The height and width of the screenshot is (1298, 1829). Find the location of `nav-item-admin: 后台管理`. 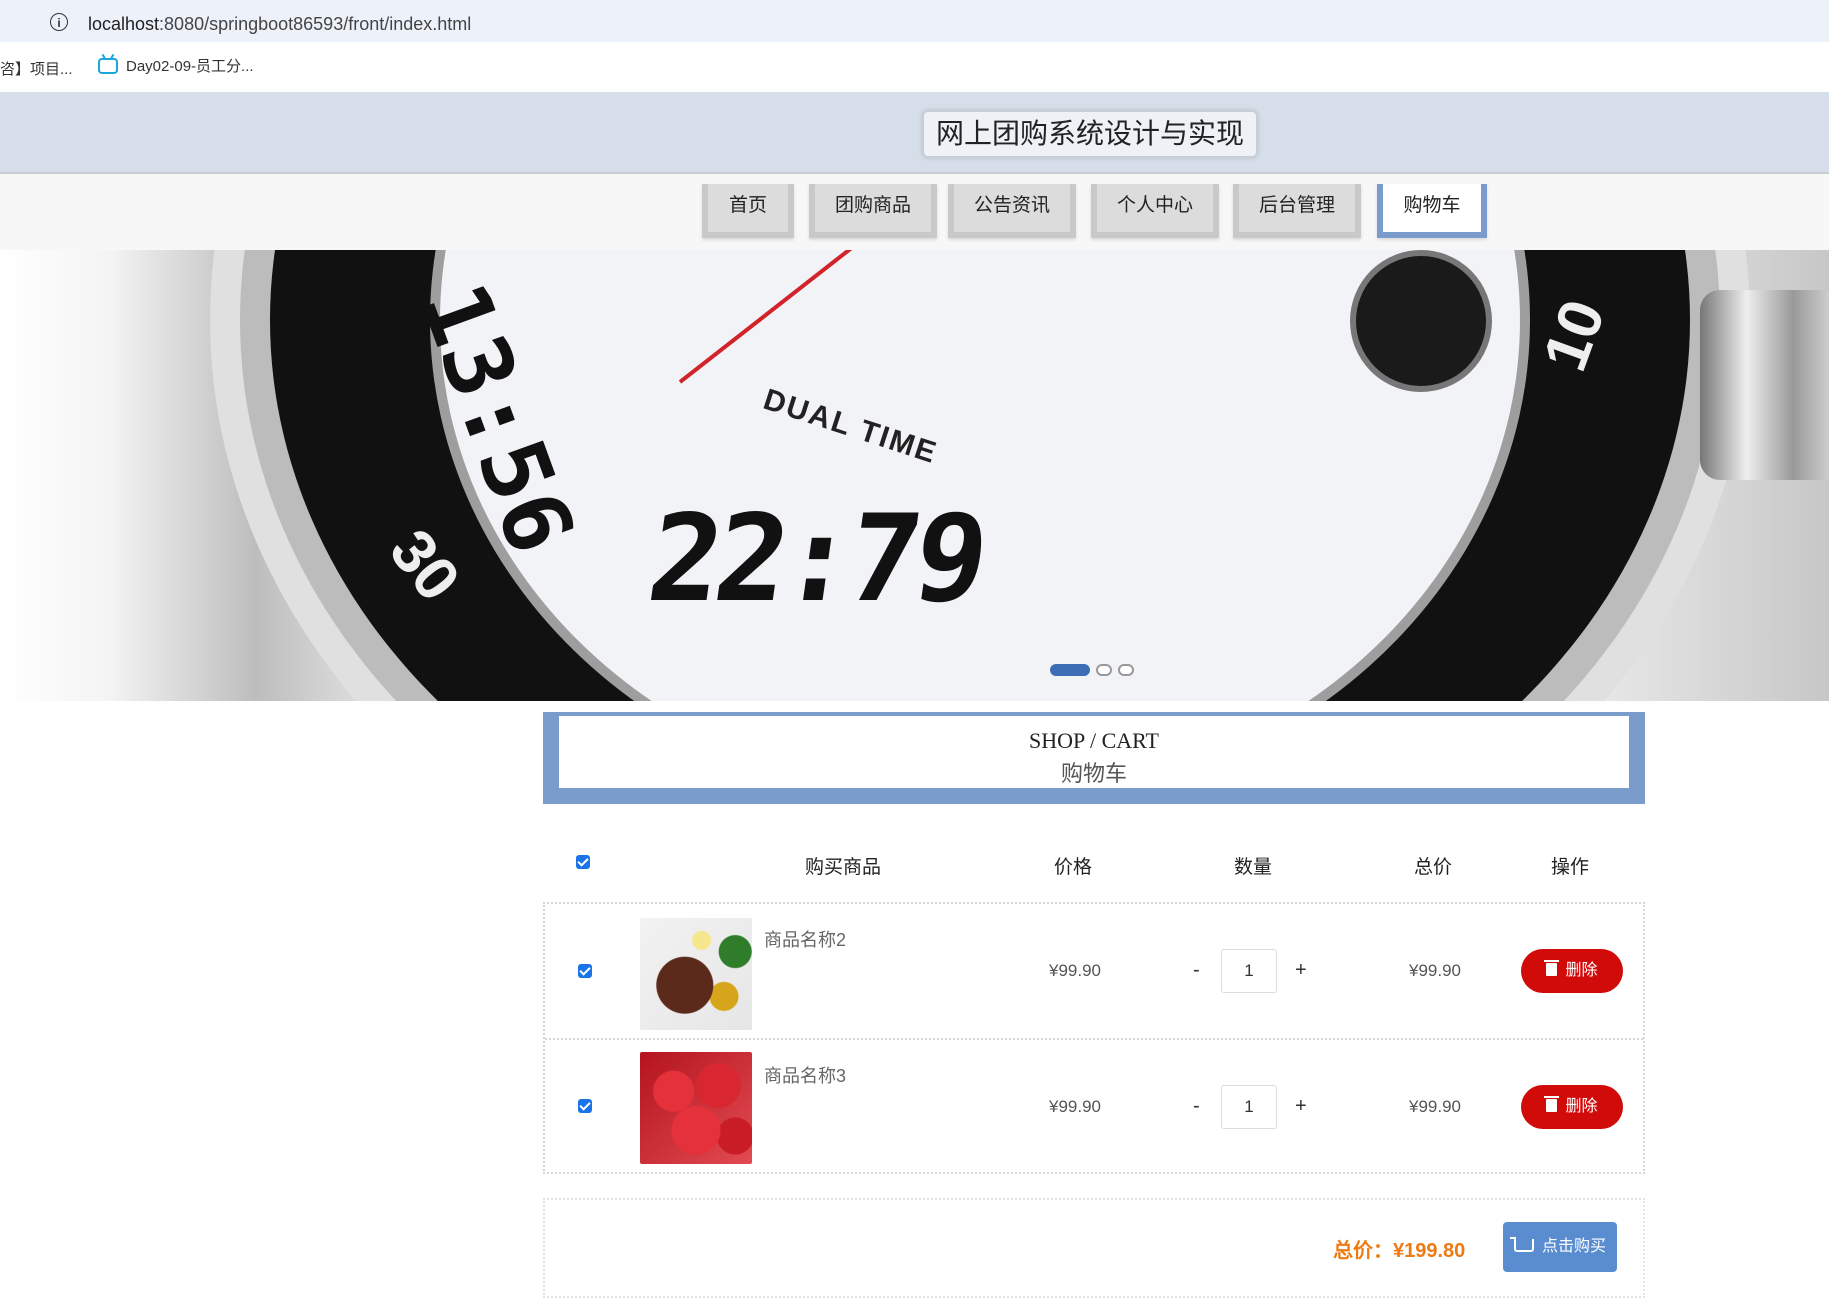

nav-item-admin: 后台管理 is located at coordinates (1297, 211).